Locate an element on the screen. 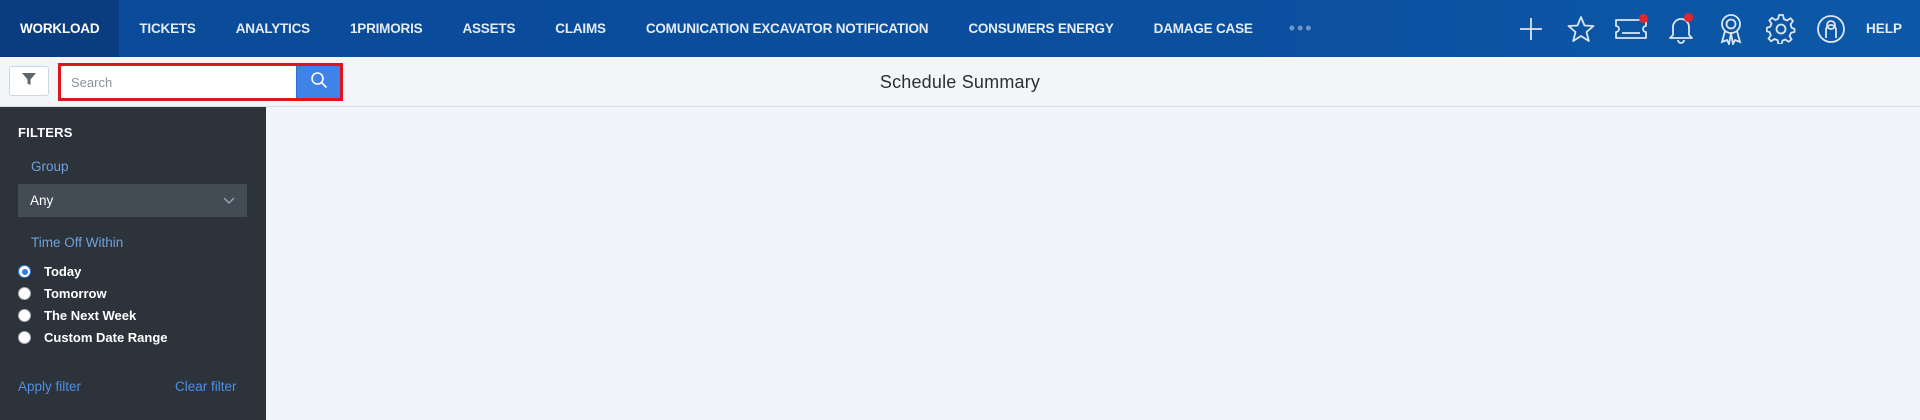 Image resolution: width=1920 pixels, height=420 pixels. nav-item-comunication-excavator-notification: COMUNICATION EXCAVATOR NOTIFICATION is located at coordinates (787, 28).